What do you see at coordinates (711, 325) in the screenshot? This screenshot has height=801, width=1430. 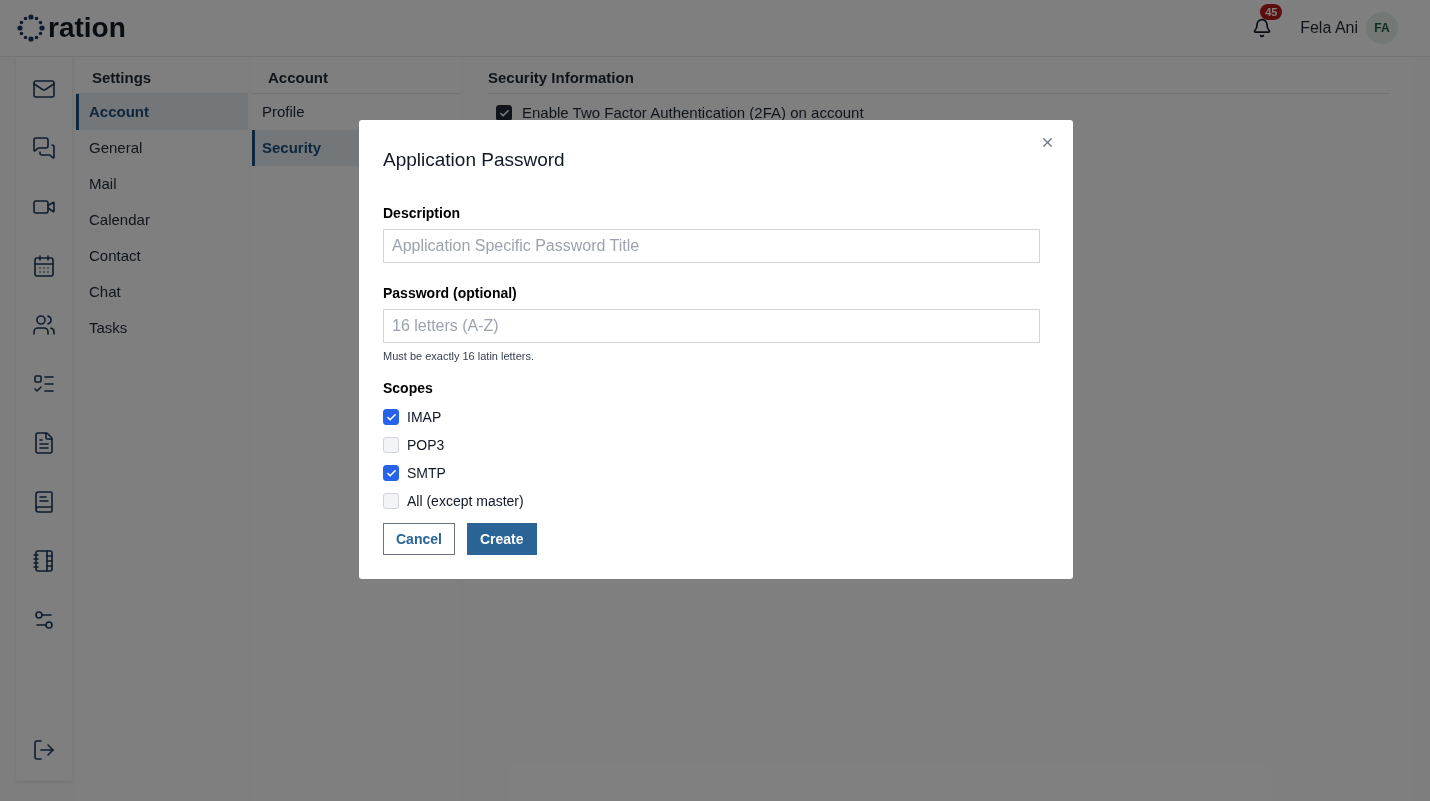 I see `input-field: 16 letters (A-Z)` at bounding box center [711, 325].